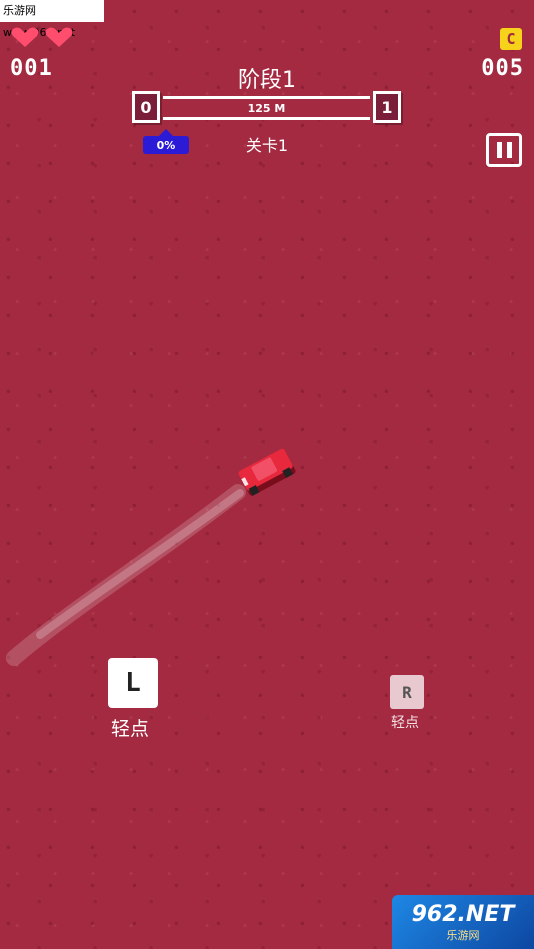 The image size is (534, 949). I want to click on site-logo: 962.NET 乐游网, so click(463, 922).